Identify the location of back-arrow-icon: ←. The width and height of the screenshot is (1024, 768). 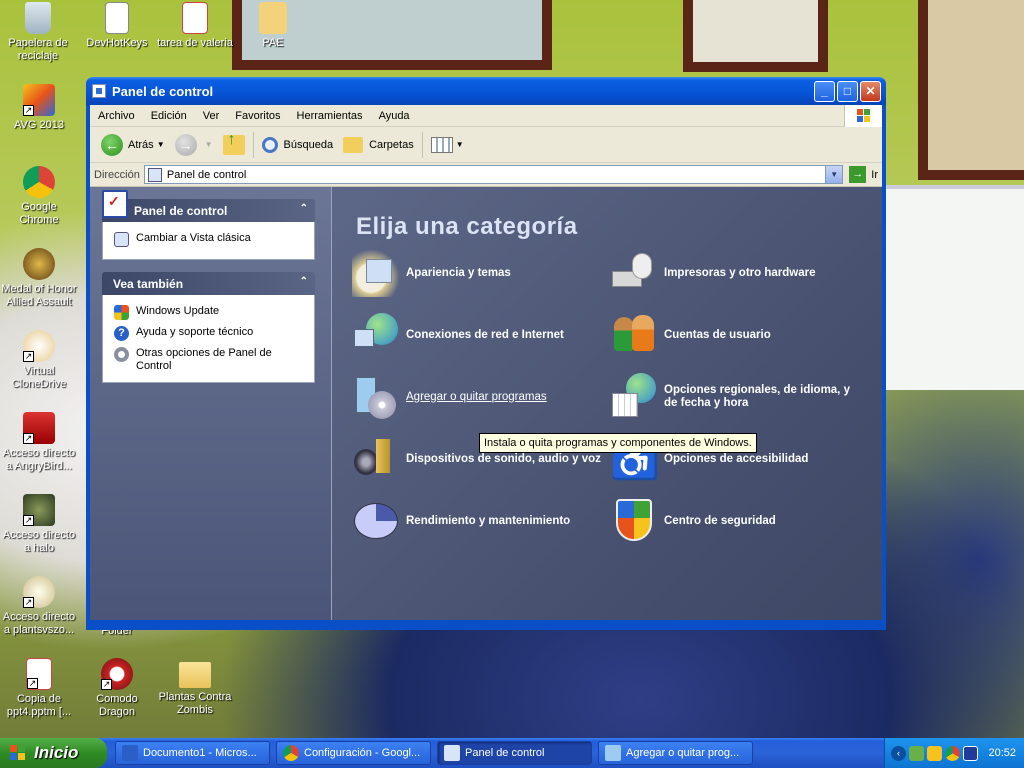
(112, 144).